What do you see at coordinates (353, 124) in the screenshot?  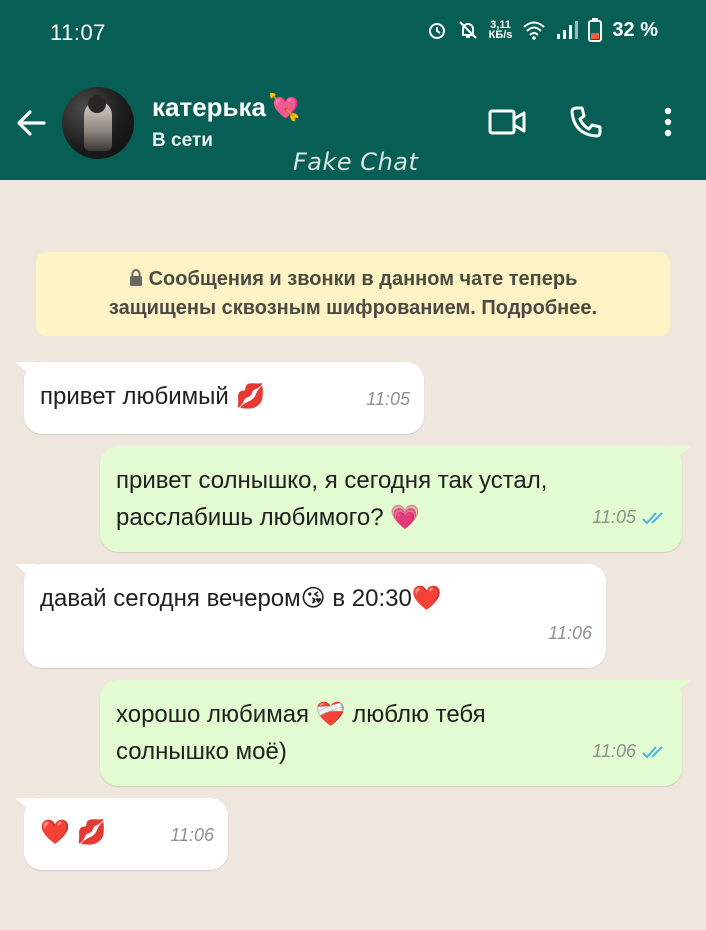 I see `chat-header: катерька 💘 В сети Fake Chat` at bounding box center [353, 124].